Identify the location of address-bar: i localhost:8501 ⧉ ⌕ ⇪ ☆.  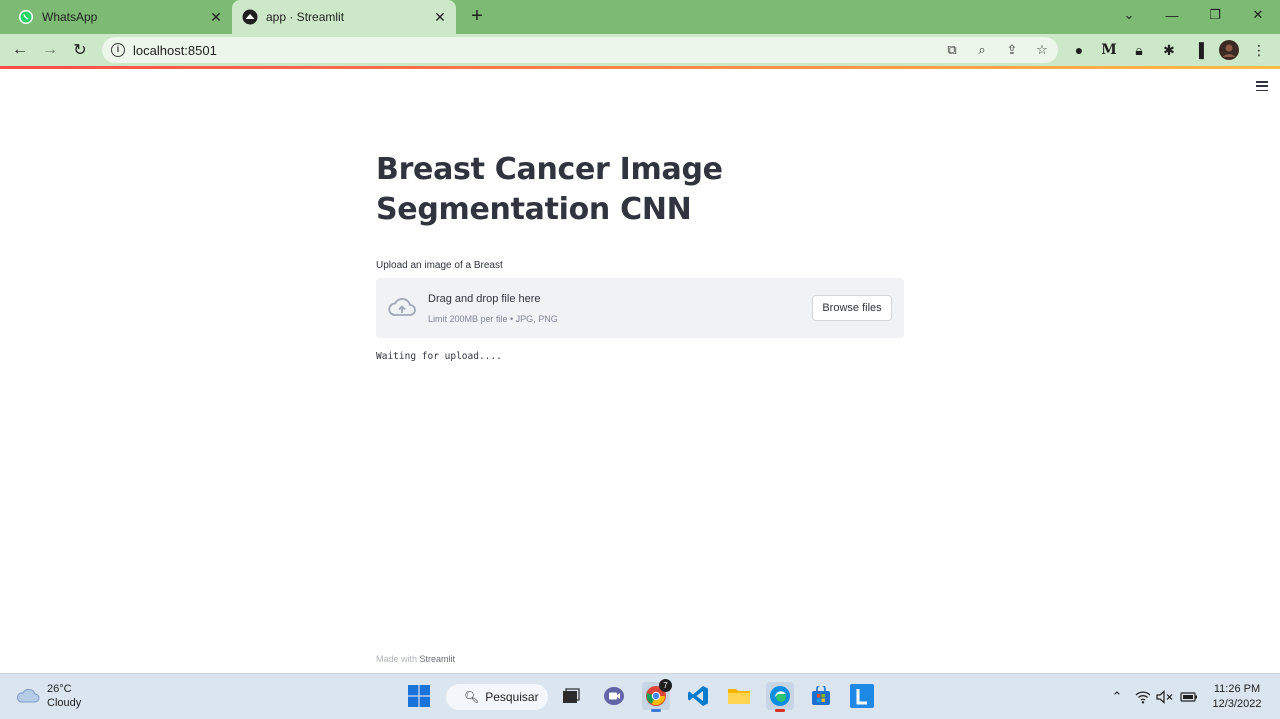
(580, 50).